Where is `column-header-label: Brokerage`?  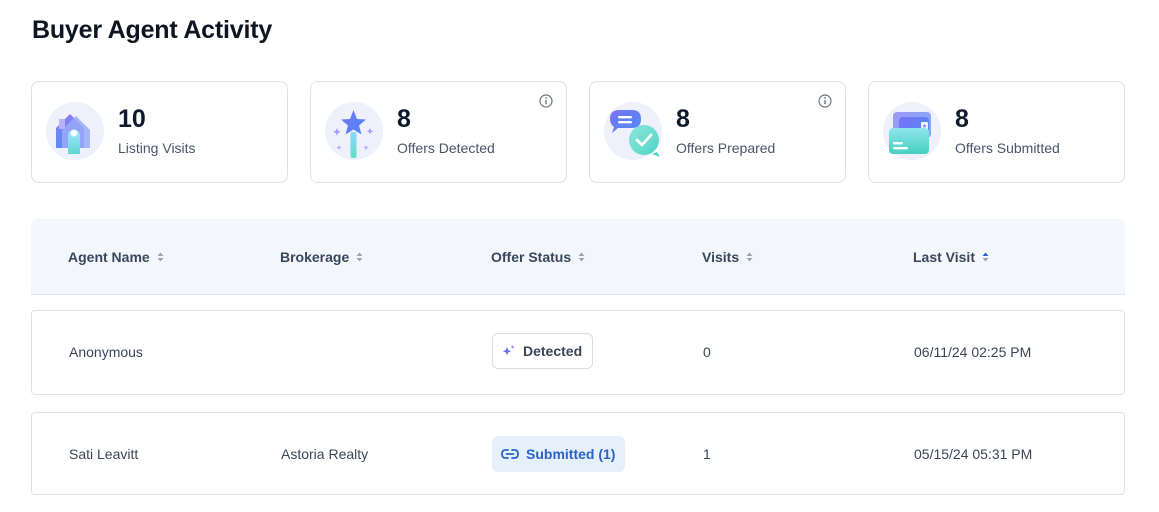
column-header-label: Brokerage is located at coordinates (315, 257).